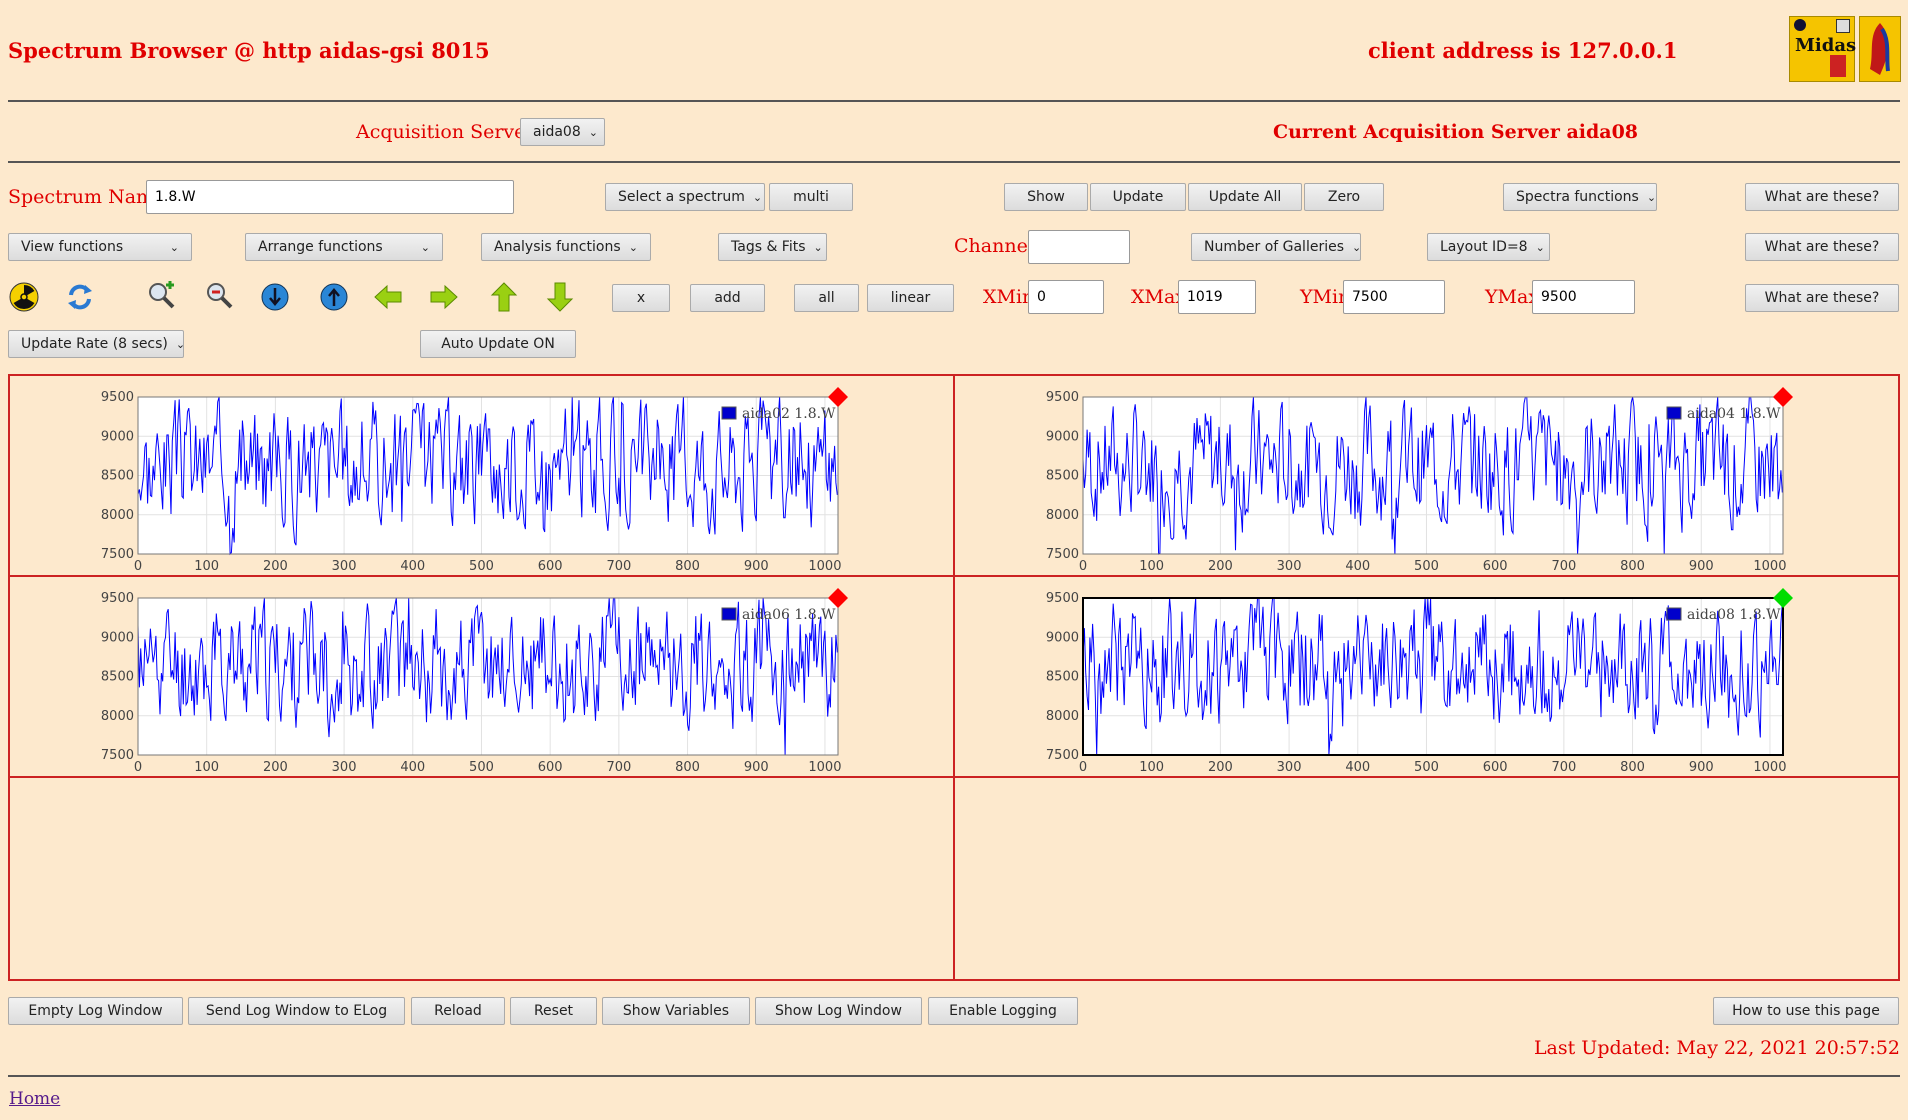 The image size is (1908, 1120). Describe the element at coordinates (1344, 197) in the screenshot. I see `zero-button: Zero` at that location.